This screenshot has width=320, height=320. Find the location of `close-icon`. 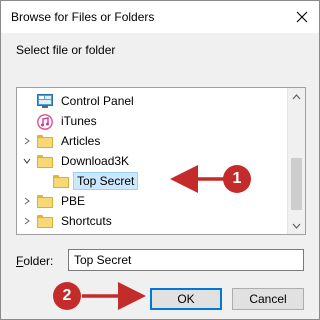

close-icon is located at coordinates (302, 17).